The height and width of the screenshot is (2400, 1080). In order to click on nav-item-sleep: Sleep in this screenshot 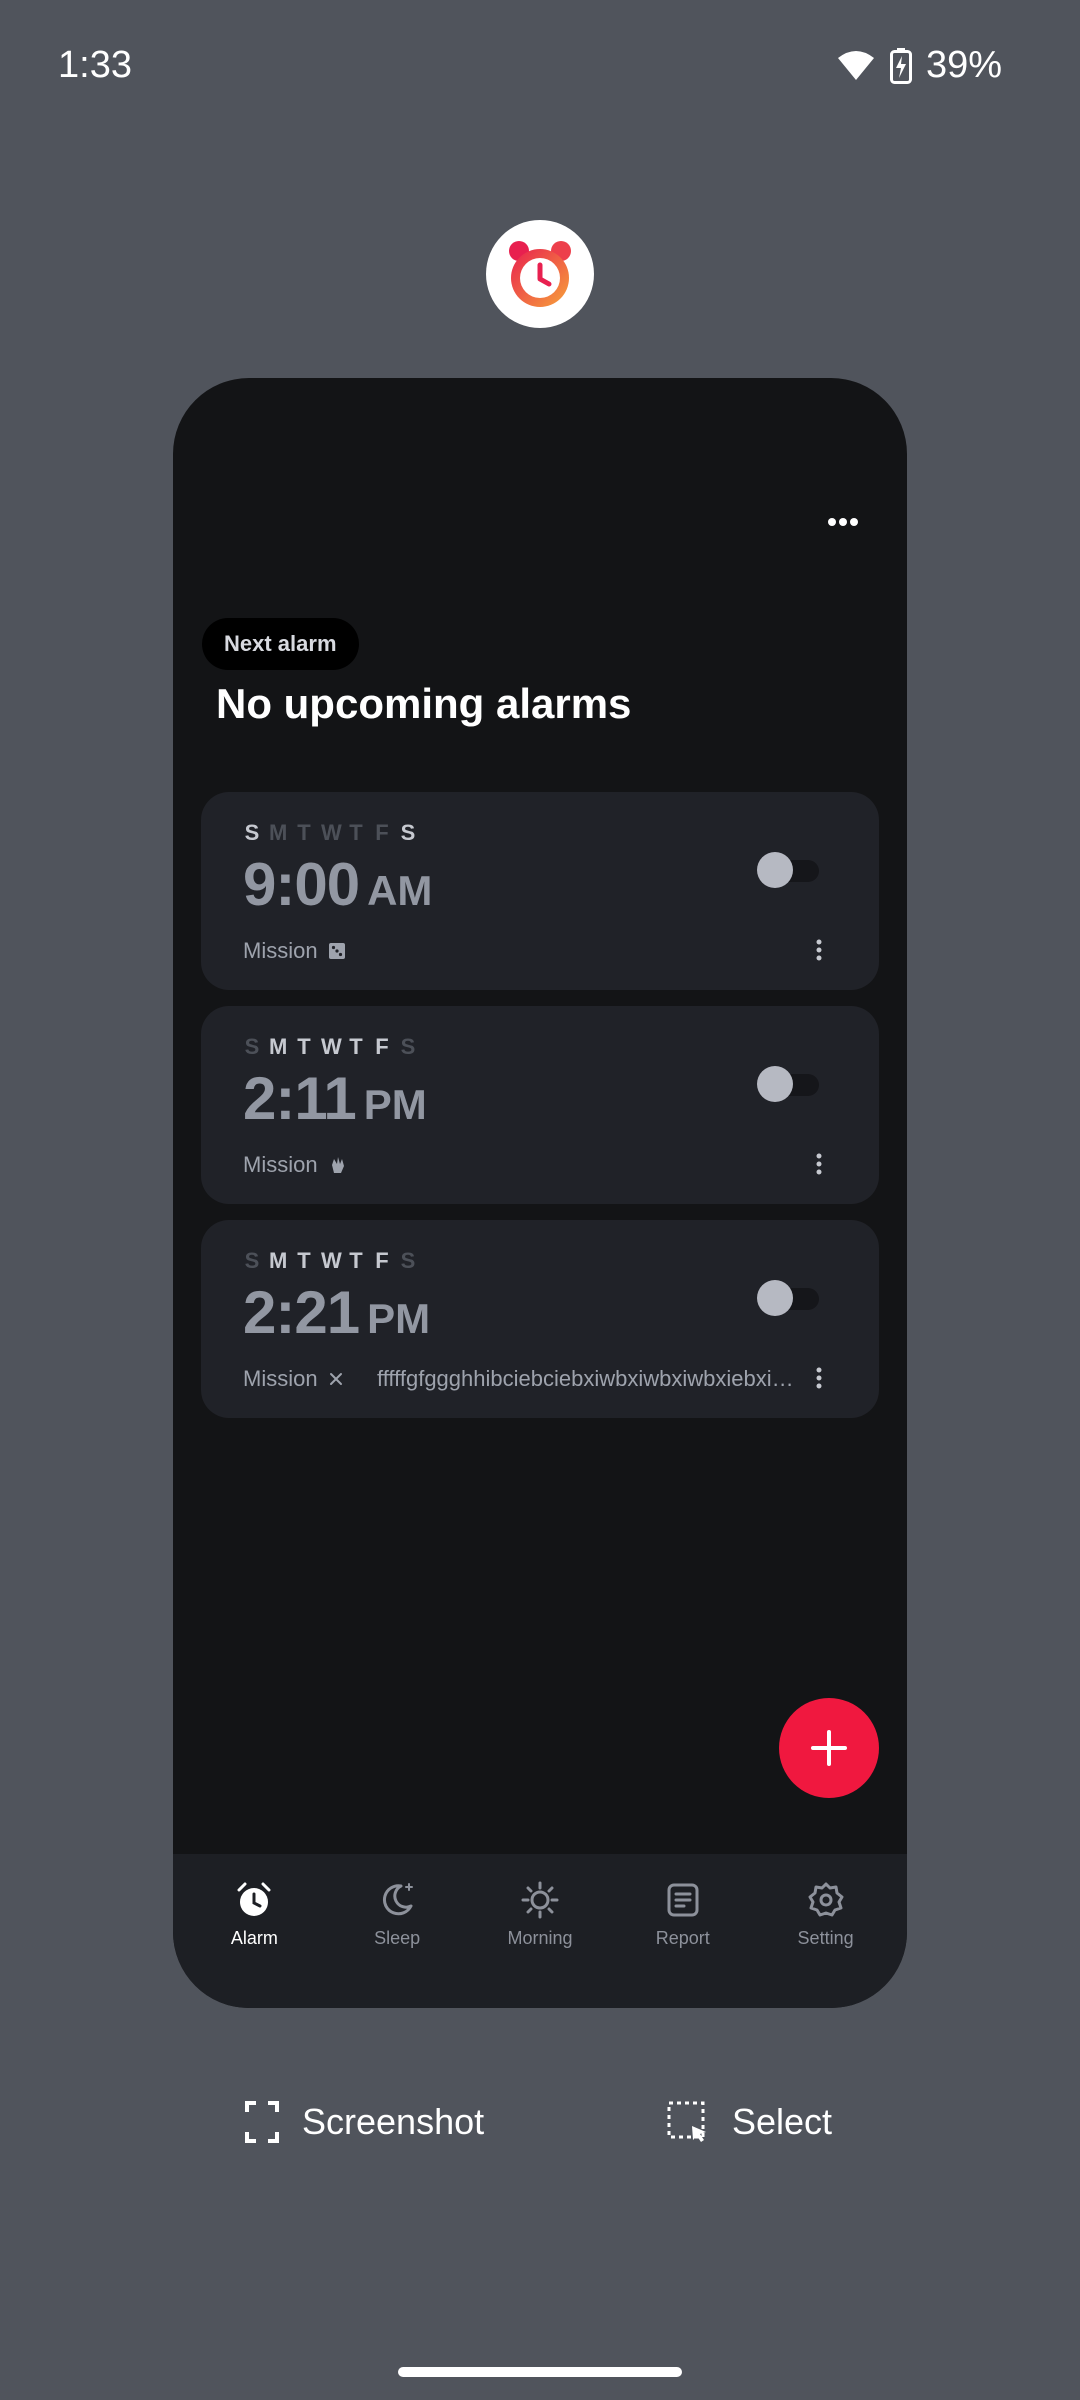, I will do `click(397, 1931)`.